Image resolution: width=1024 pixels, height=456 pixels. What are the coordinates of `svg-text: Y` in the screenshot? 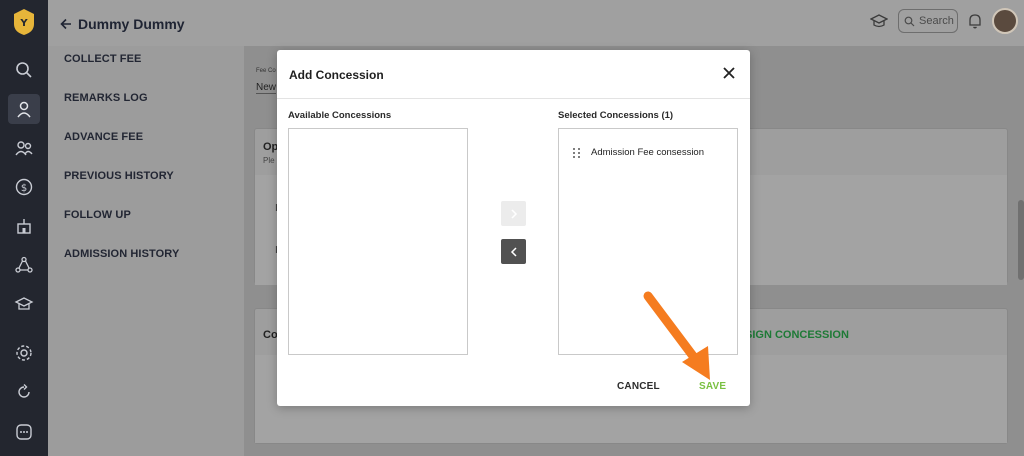 It's located at (23, 23).